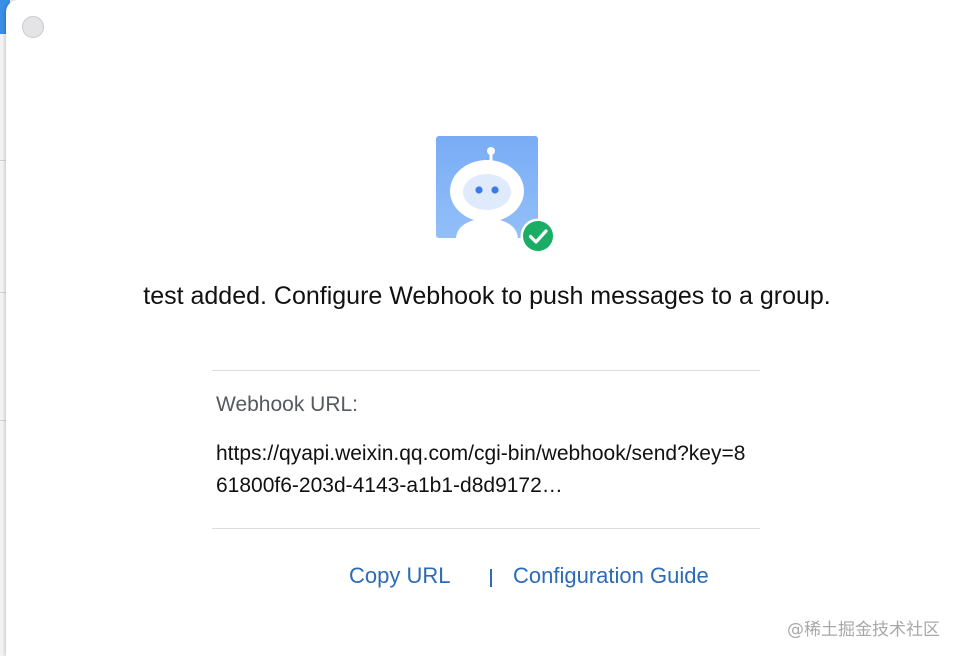 The width and height of the screenshot is (958, 656). What do you see at coordinates (287, 404) in the screenshot?
I see `webhook-url-label: Webhook URL:` at bounding box center [287, 404].